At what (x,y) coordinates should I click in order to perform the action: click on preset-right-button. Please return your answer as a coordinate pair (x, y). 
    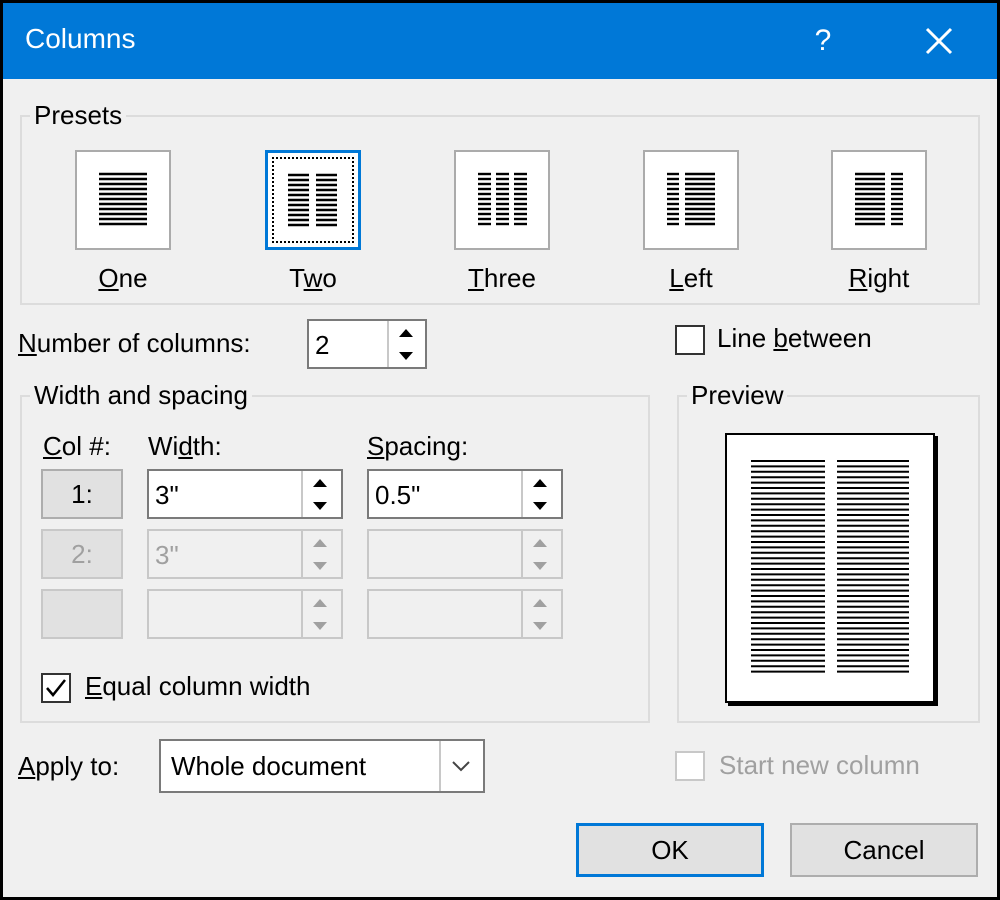
    Looking at the image, I should click on (879, 200).